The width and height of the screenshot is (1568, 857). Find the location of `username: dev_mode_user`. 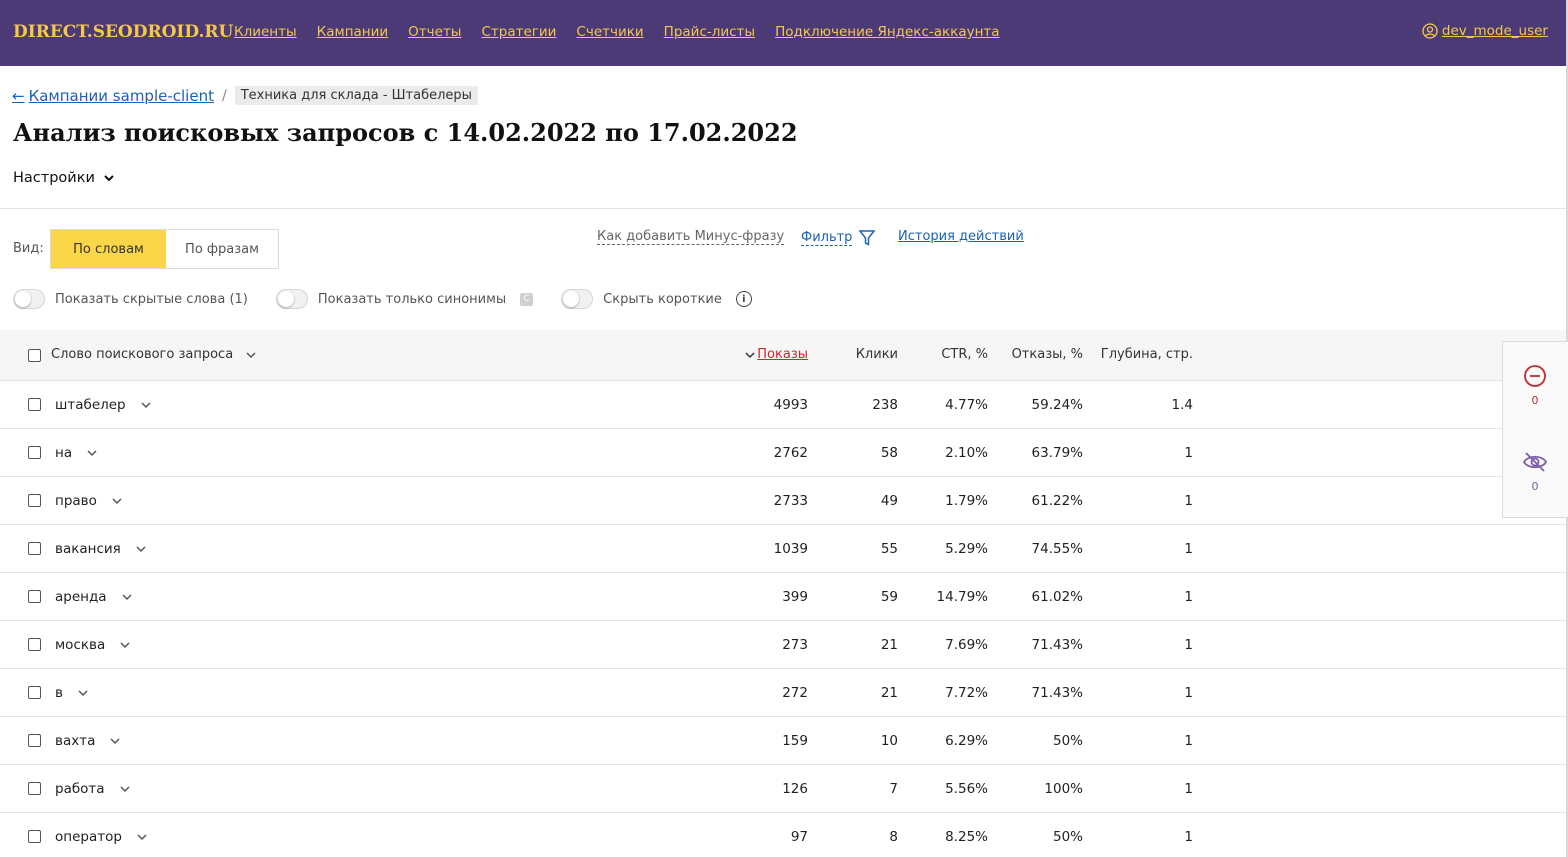

username: dev_mode_user is located at coordinates (1494, 31).